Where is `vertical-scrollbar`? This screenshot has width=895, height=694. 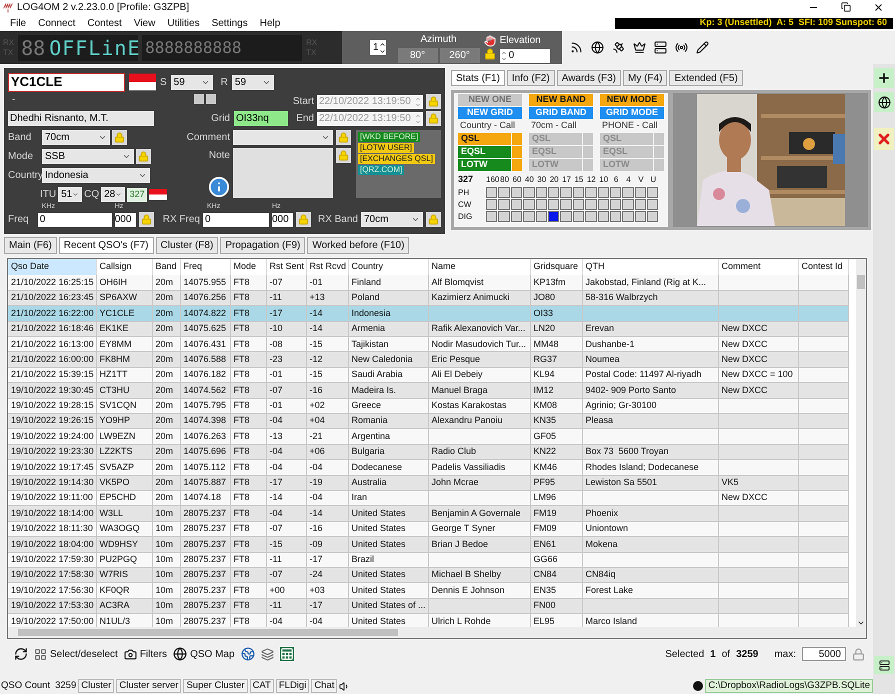
vertical-scrollbar is located at coordinates (861, 443).